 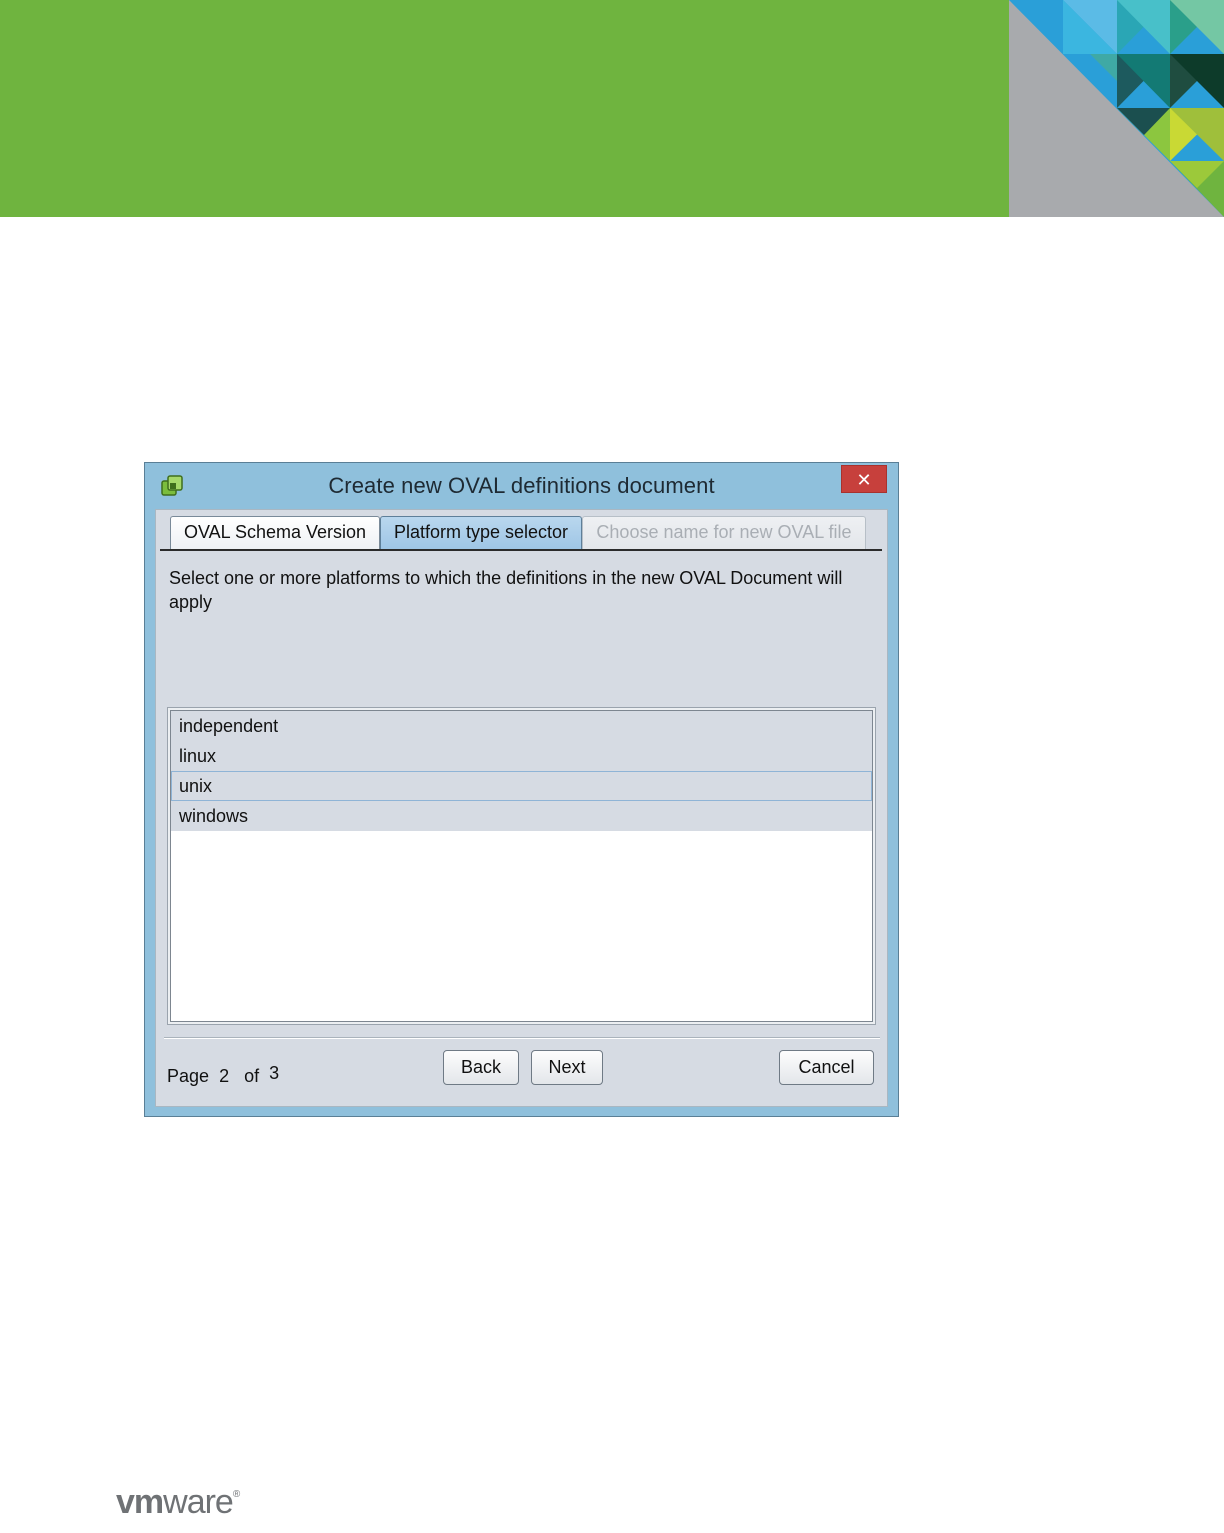 What do you see at coordinates (521, 756) in the screenshot?
I see `list-item-linux: linux` at bounding box center [521, 756].